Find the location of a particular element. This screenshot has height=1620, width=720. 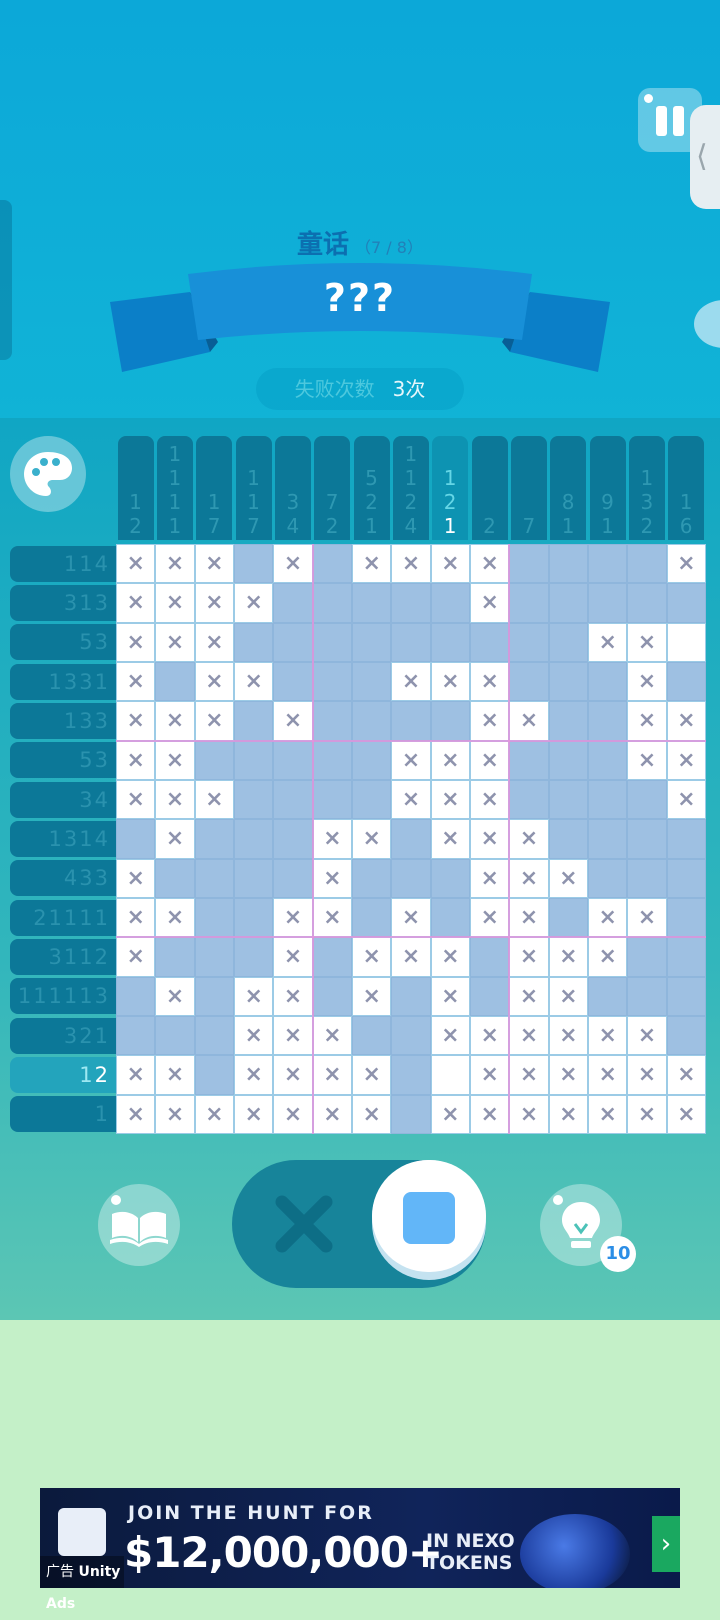

guide-button is located at coordinates (139, 1225).